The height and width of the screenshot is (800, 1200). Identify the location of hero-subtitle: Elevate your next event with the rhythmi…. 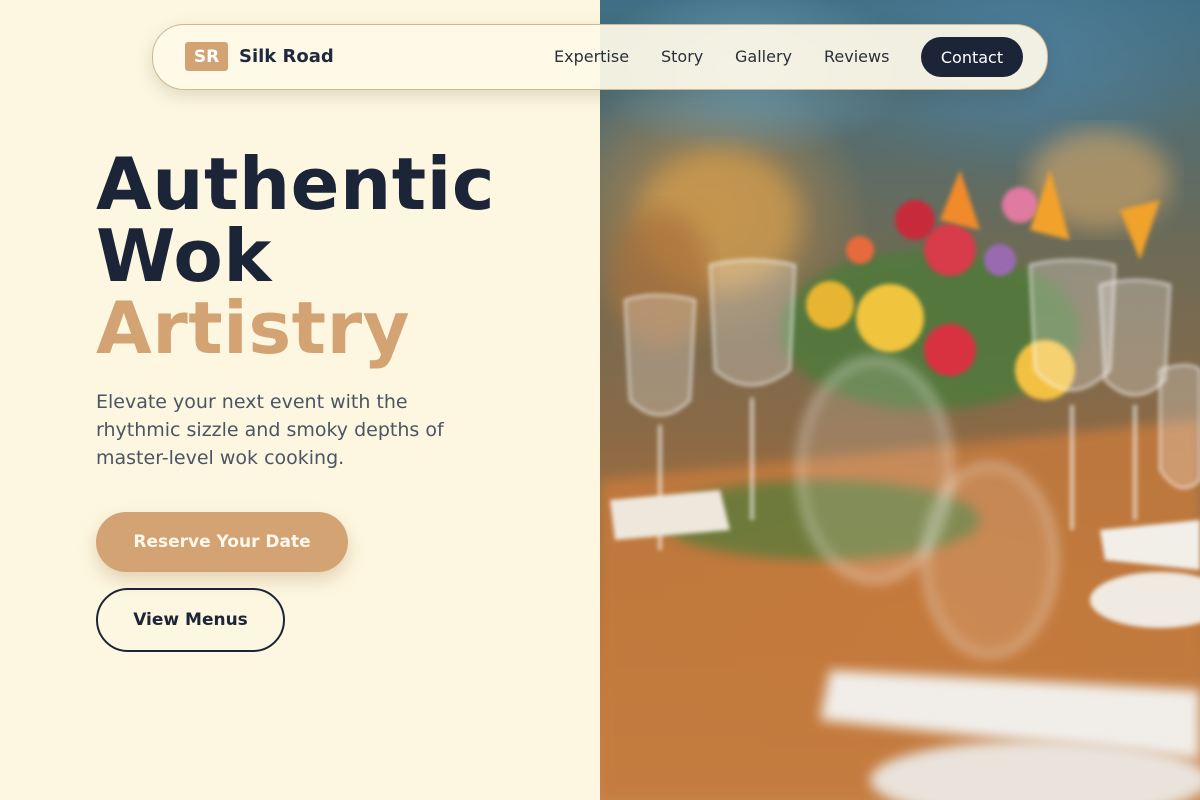
(270, 430).